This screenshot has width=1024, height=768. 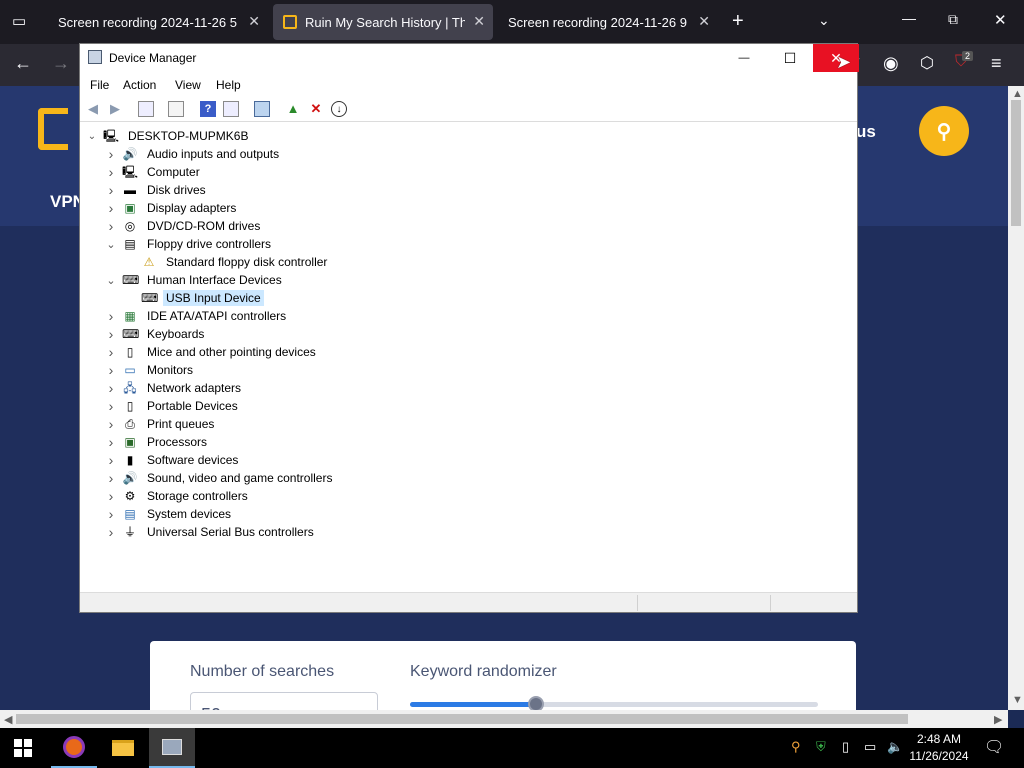 I want to click on new-tab-button: +, so click(x=738, y=21).